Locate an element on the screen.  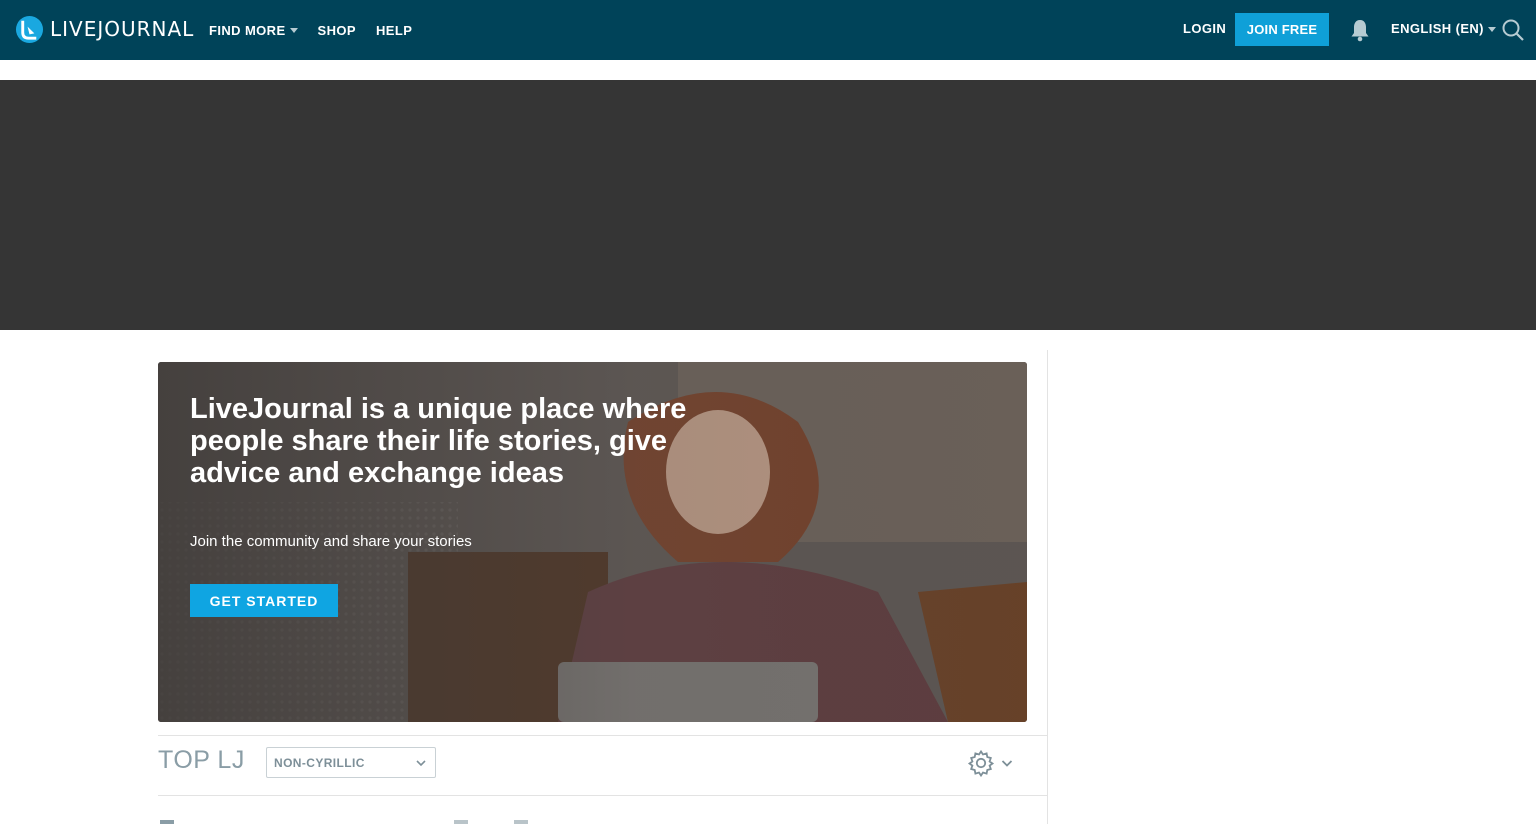
nav-shop: SHOP is located at coordinates (337, 30).